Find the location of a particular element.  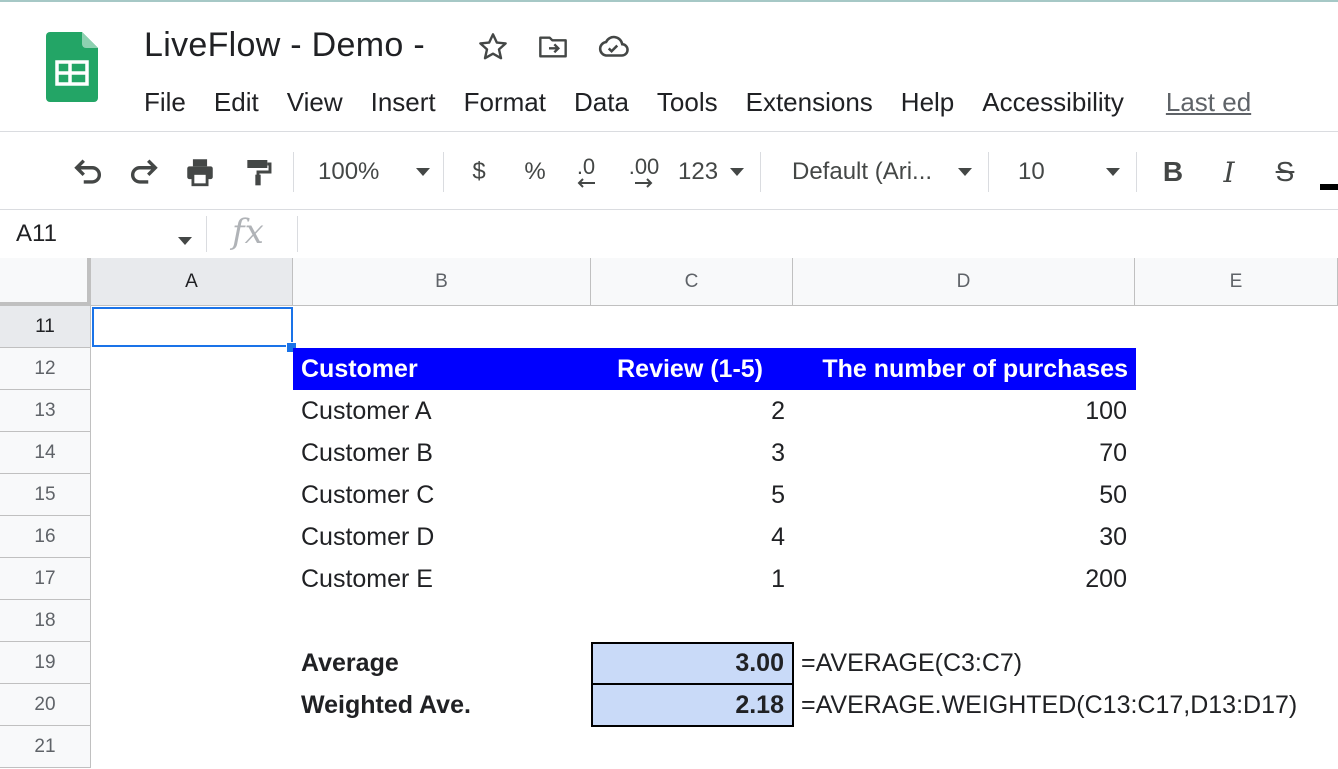

text-color-button is located at coordinates (1329, 187).